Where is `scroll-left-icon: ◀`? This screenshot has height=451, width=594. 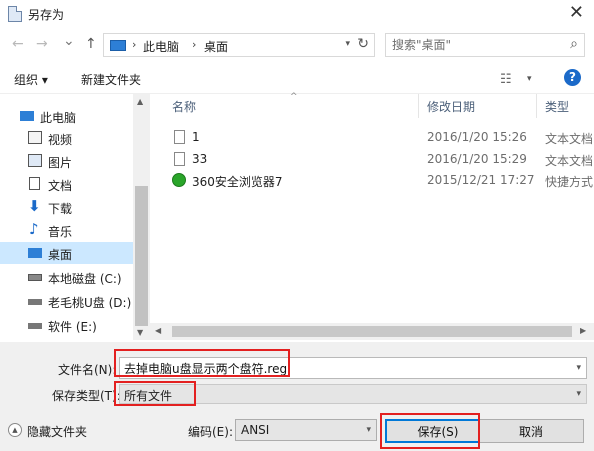 scroll-left-icon: ◀ is located at coordinates (158, 330).